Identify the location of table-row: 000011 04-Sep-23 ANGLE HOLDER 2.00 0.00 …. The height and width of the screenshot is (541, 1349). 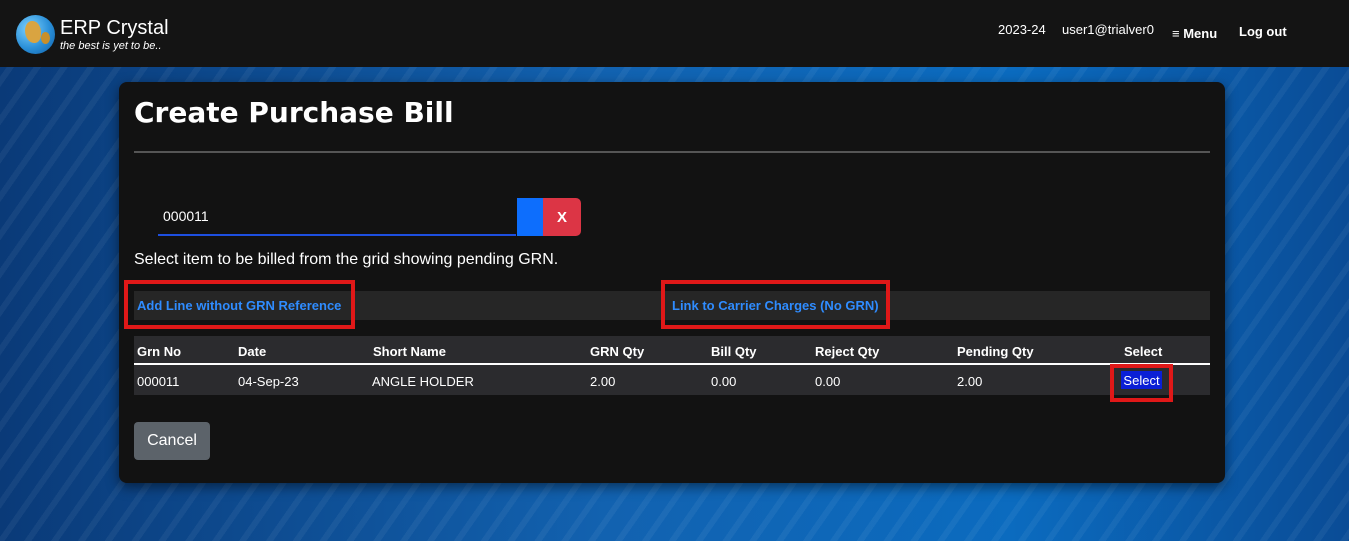
(672, 380).